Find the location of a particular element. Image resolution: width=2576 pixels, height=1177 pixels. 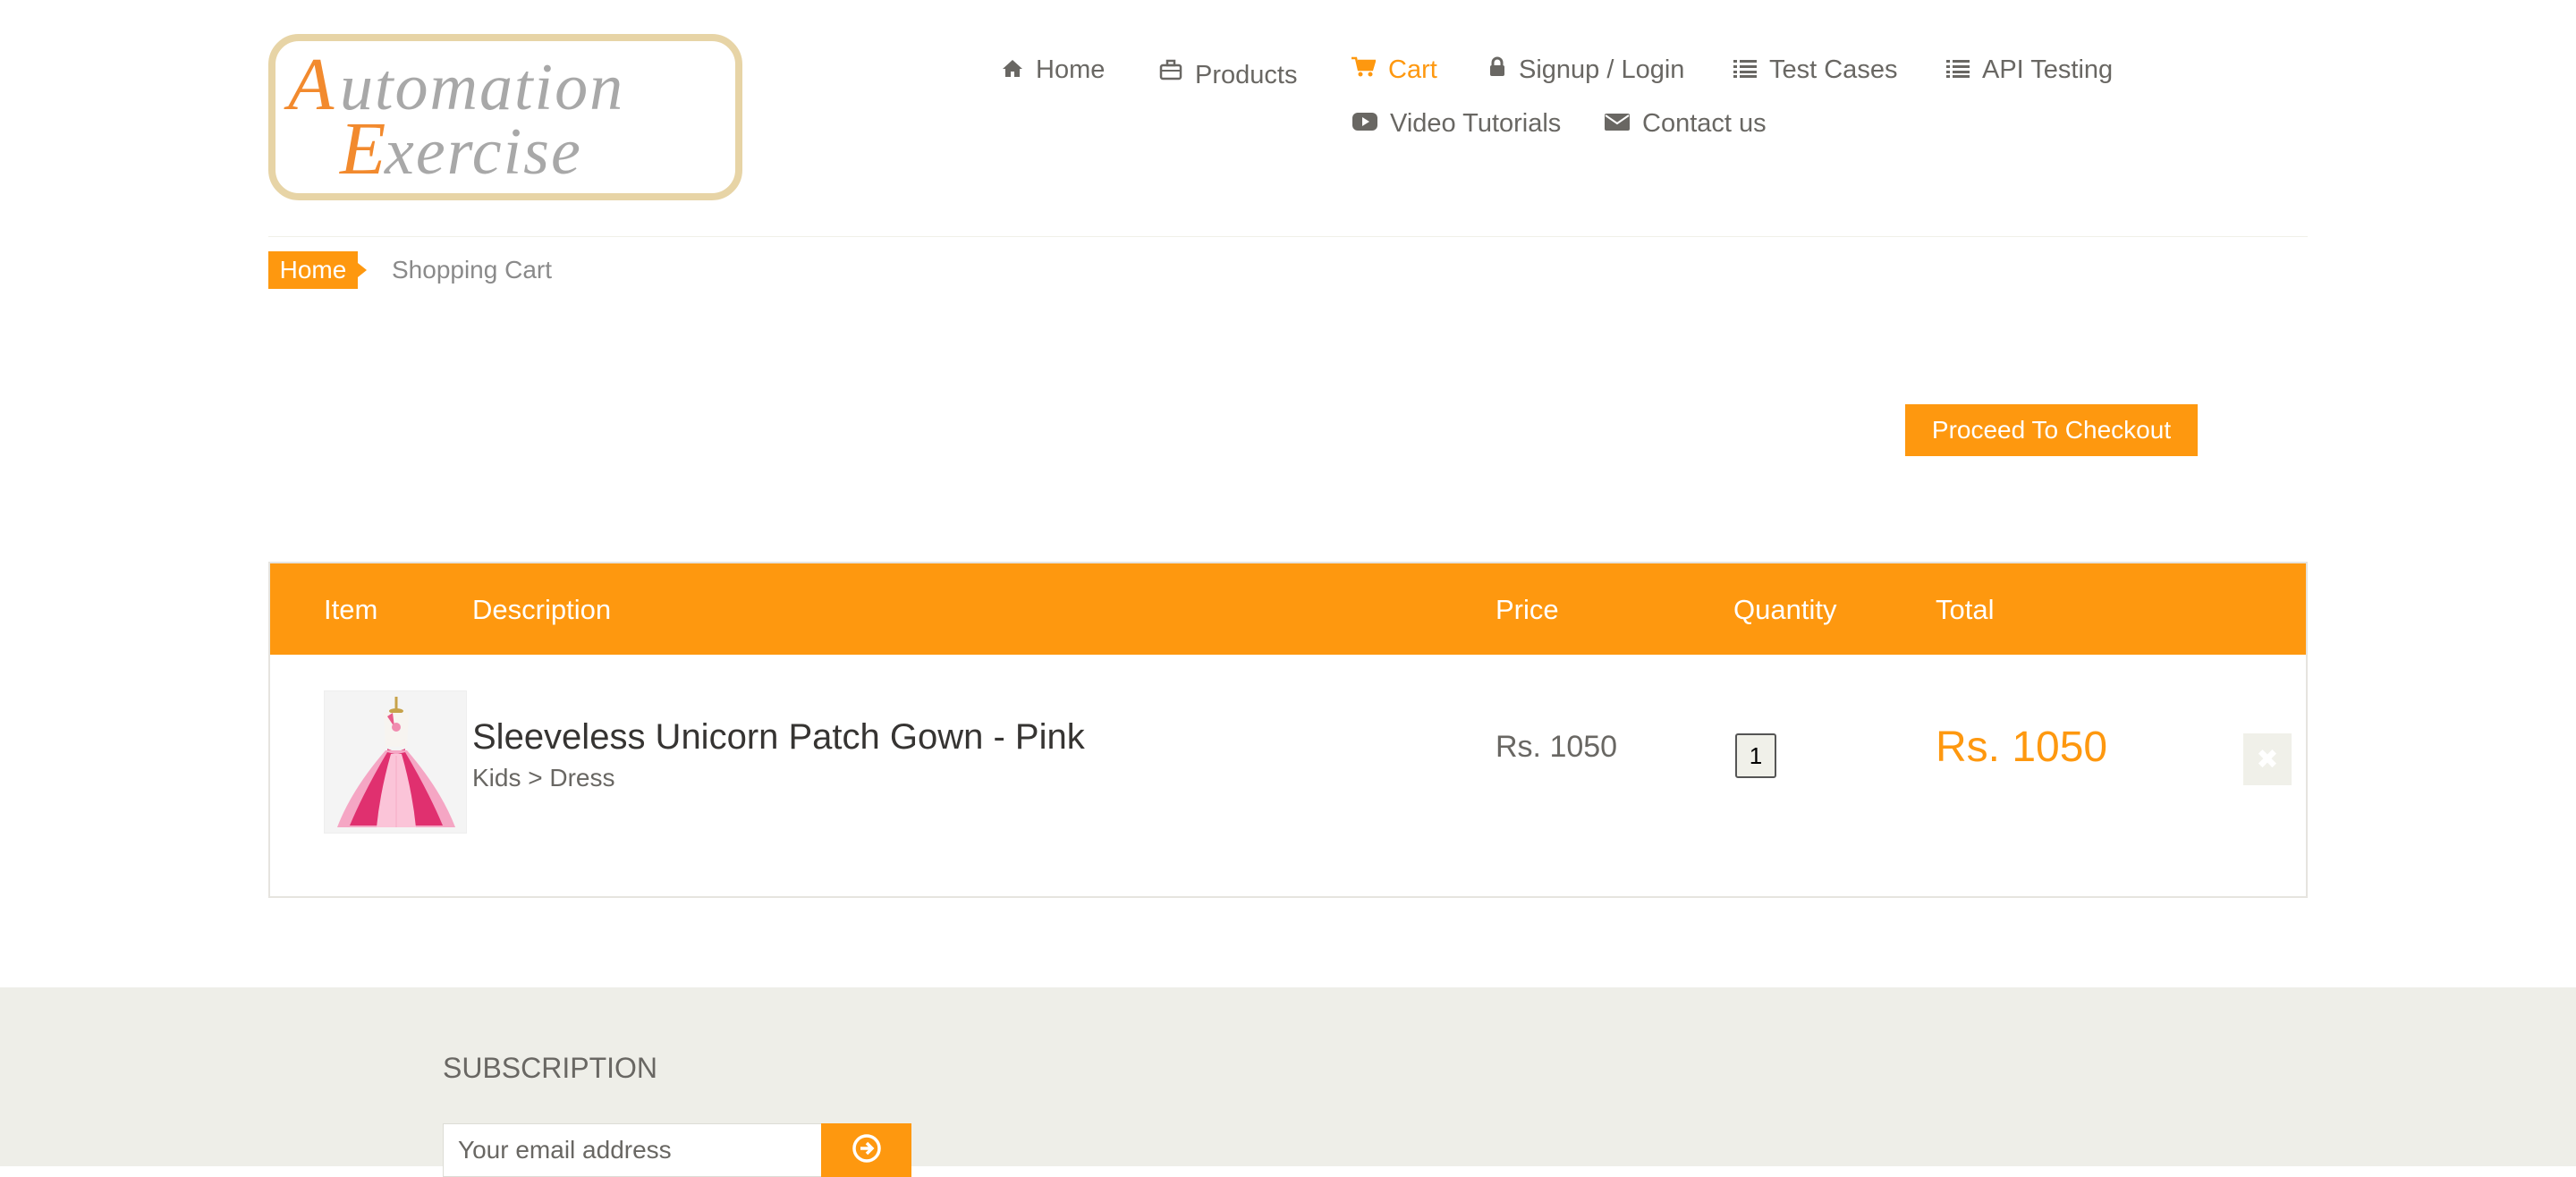

column-header-total: Total is located at coordinates (1965, 609).